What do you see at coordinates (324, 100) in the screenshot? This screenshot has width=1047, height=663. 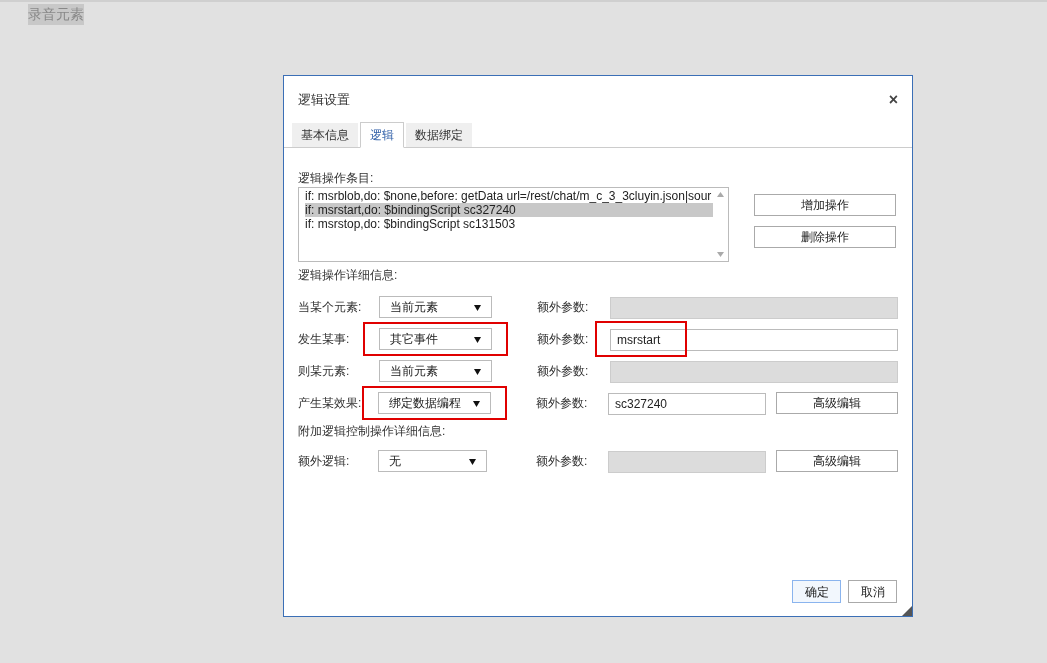 I see `dialog-title: 逻辑设置` at bounding box center [324, 100].